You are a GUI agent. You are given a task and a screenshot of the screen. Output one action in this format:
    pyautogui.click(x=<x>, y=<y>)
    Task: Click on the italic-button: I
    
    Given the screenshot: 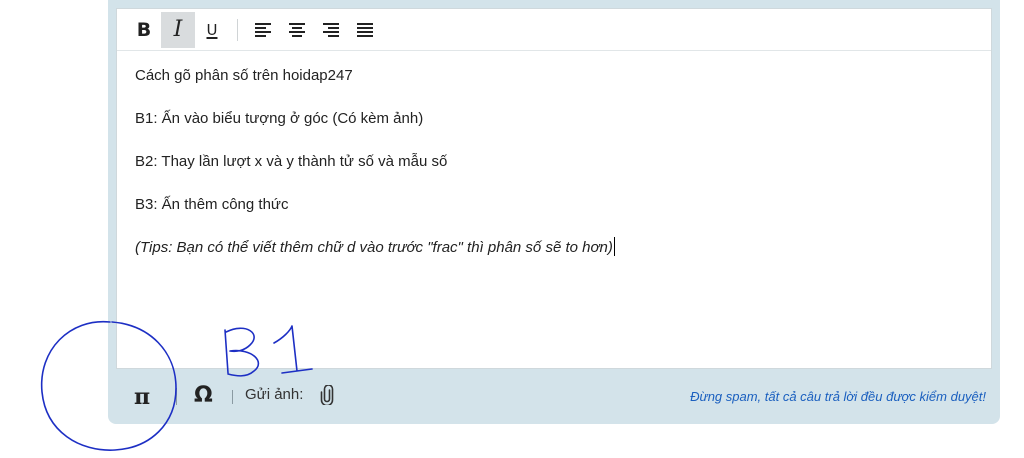 What is the action you would take?
    pyautogui.click(x=178, y=29)
    